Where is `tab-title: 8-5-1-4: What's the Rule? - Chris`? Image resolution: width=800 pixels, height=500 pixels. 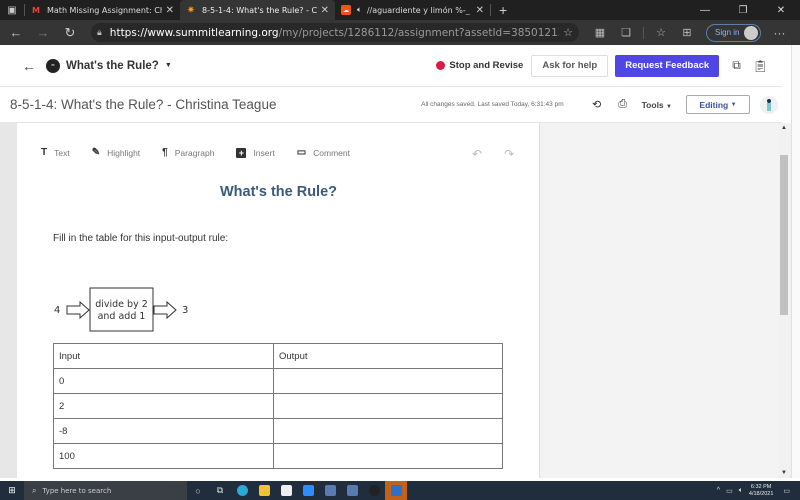
tab-title: 8-5-1-4: What's the Rule? - Chris is located at coordinates (259, 10).